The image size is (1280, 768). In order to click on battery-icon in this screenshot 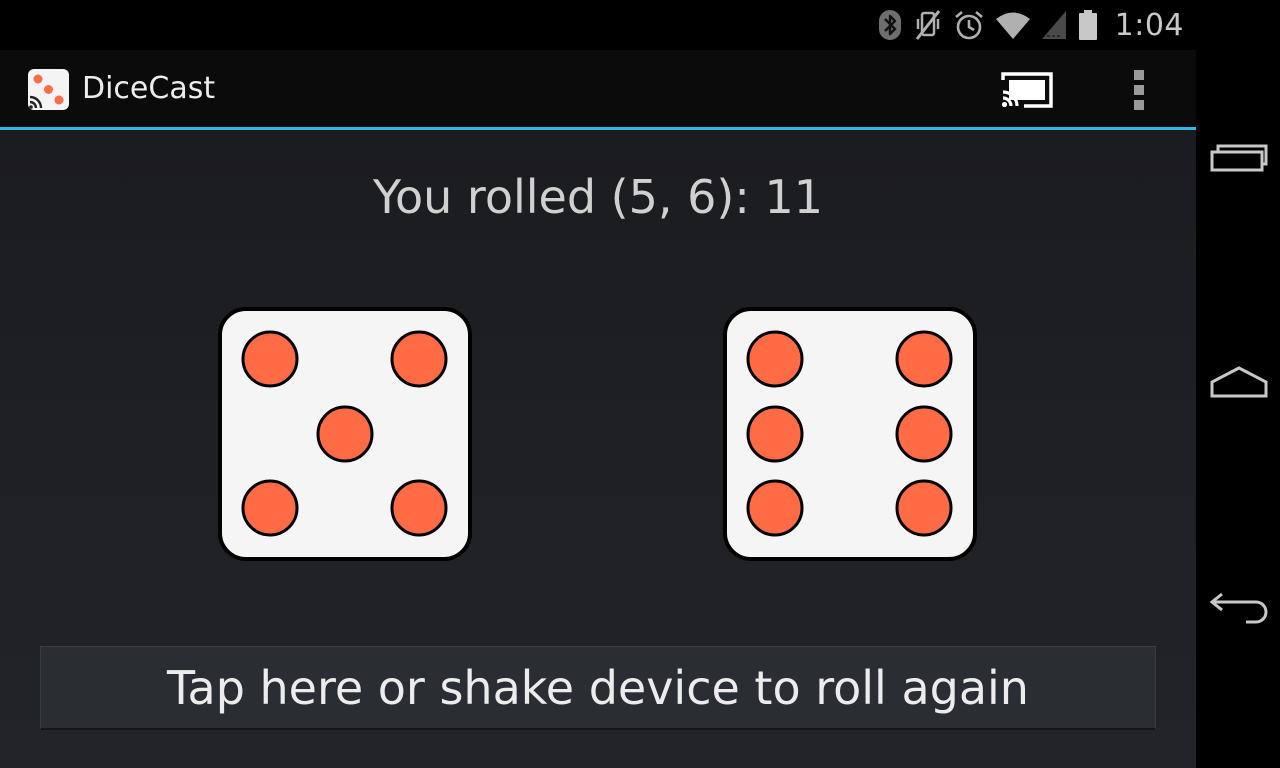, I will do `click(1088, 25)`.